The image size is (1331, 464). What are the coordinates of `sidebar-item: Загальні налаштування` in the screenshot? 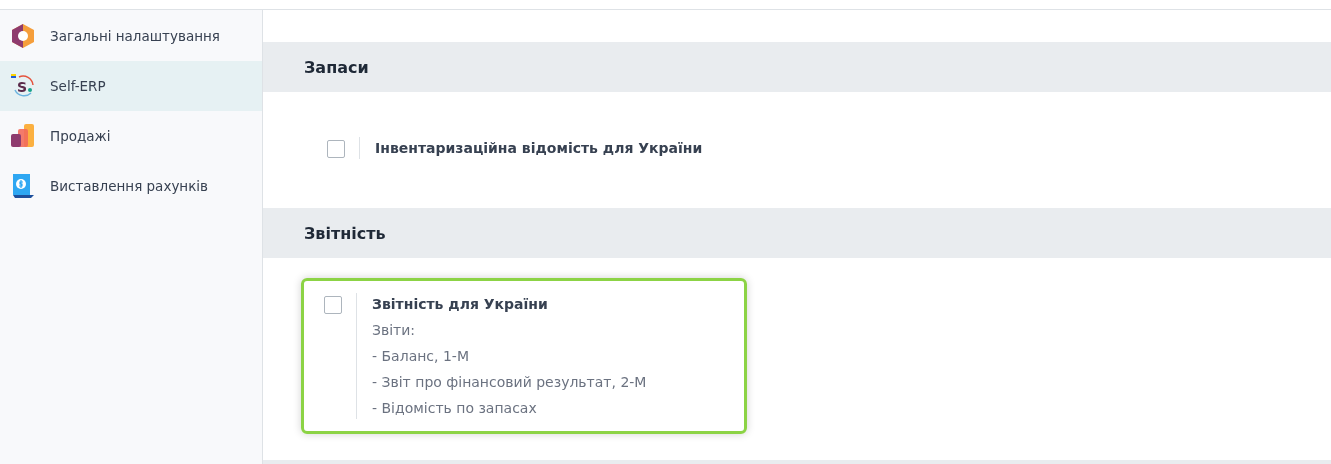 It's located at (131, 36).